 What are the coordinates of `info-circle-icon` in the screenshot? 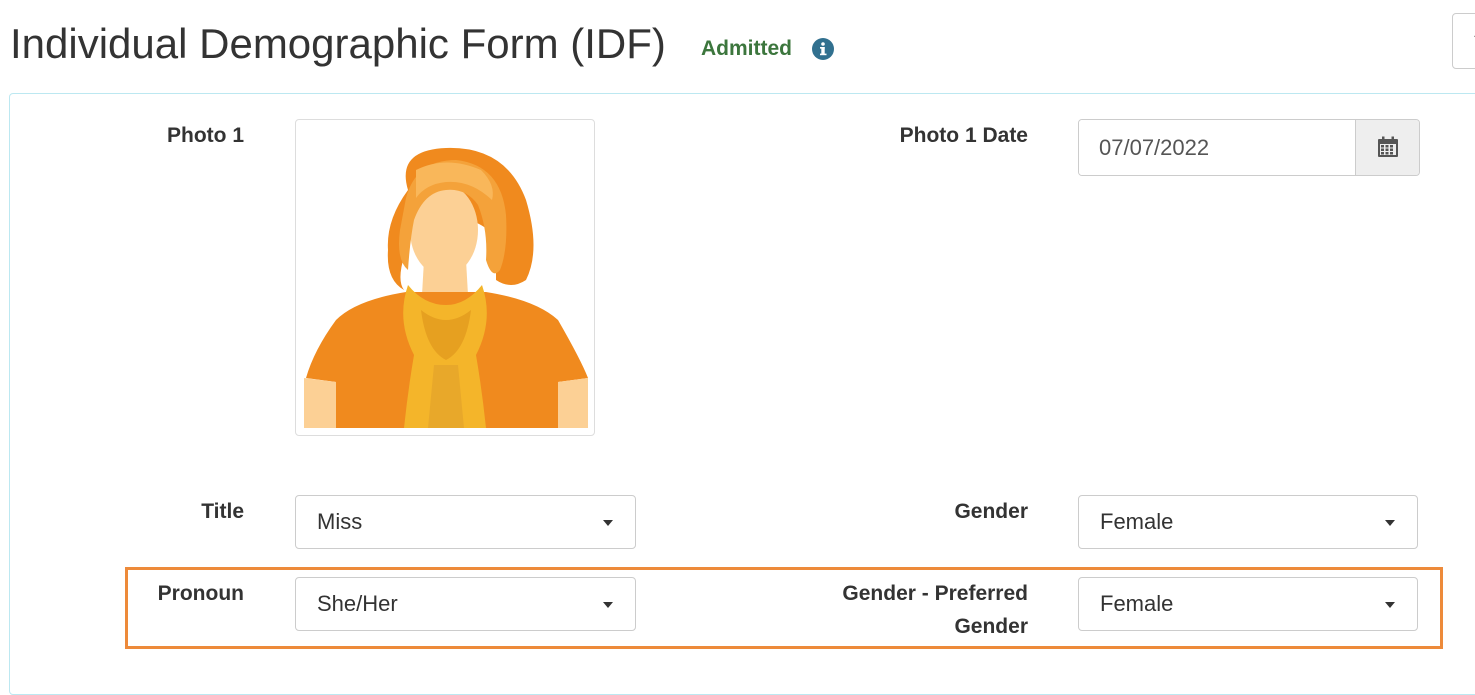 It's located at (823, 49).